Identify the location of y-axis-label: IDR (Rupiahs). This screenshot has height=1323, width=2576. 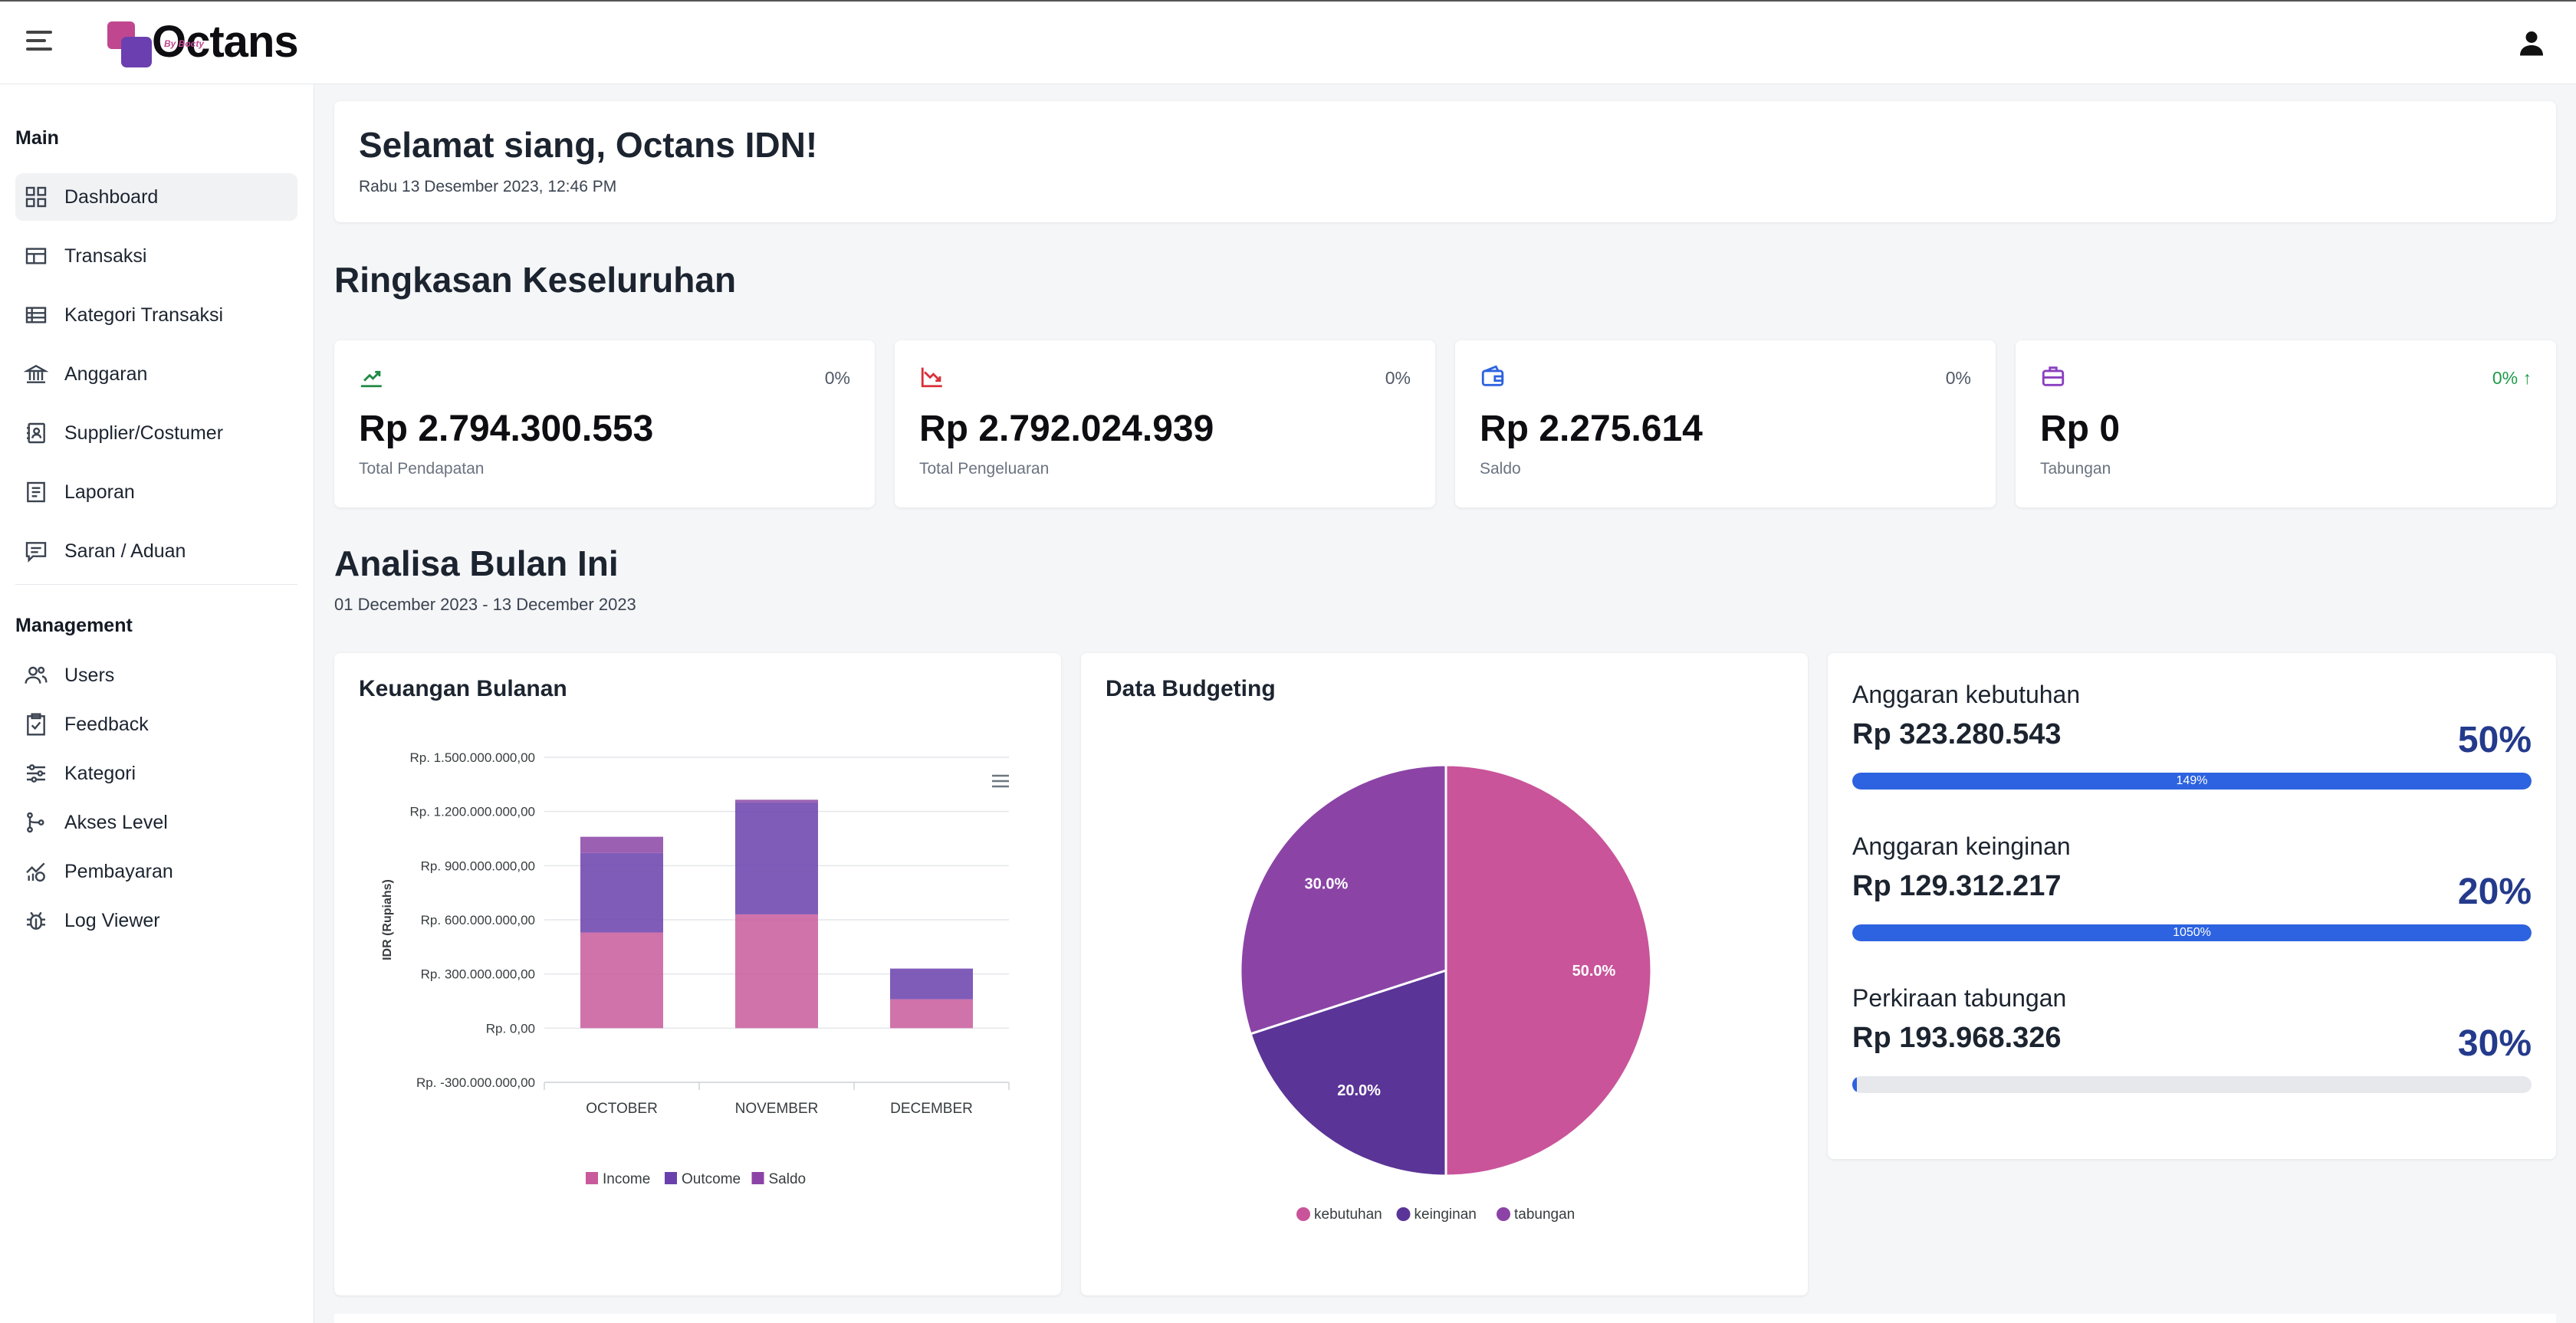
(388, 919).